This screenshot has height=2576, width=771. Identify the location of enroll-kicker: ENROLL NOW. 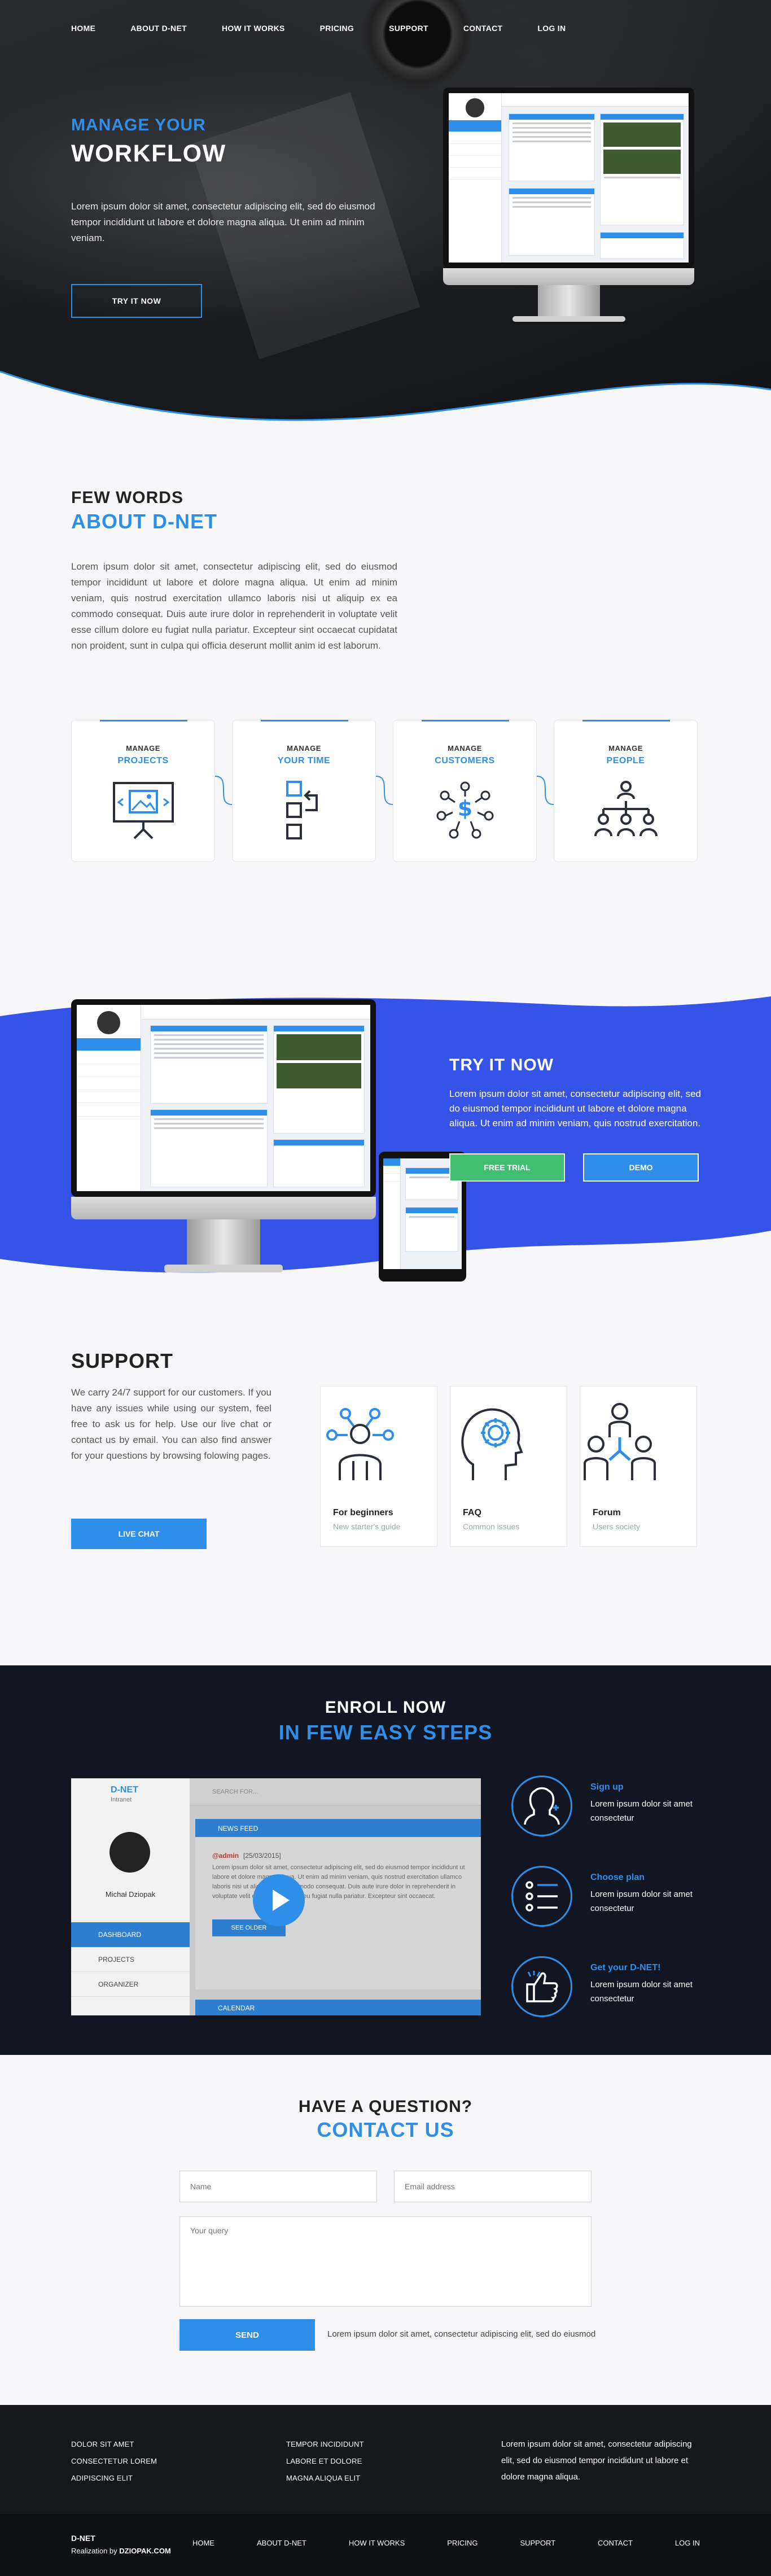
(385, 1707).